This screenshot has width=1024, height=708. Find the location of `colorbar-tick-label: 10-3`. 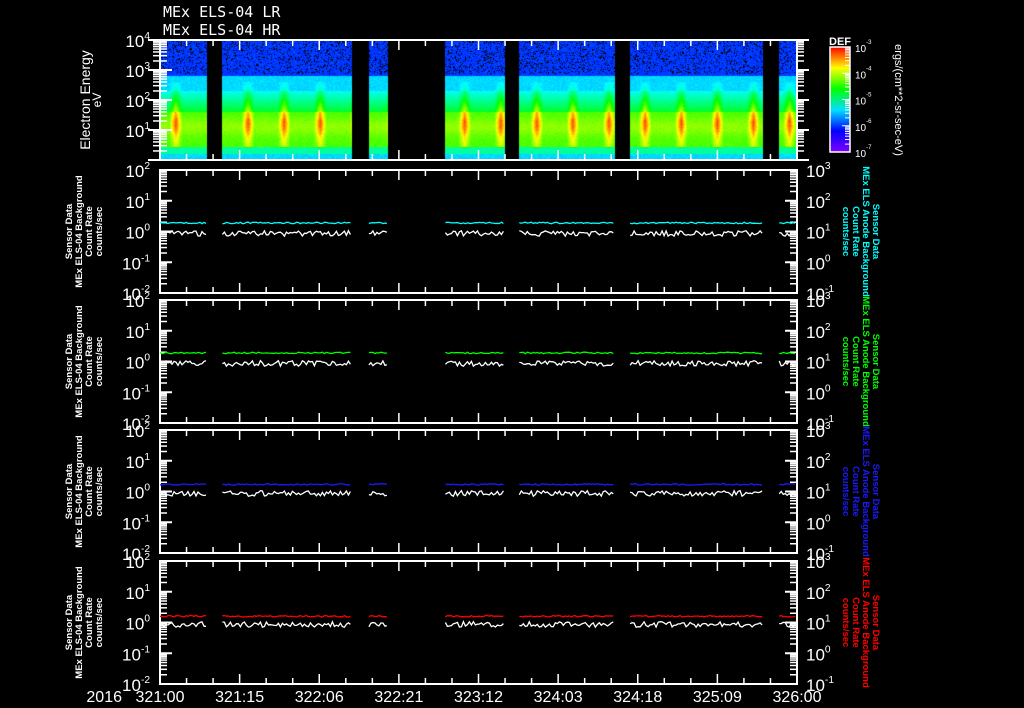

colorbar-tick-label: 10-3 is located at coordinates (863, 47).